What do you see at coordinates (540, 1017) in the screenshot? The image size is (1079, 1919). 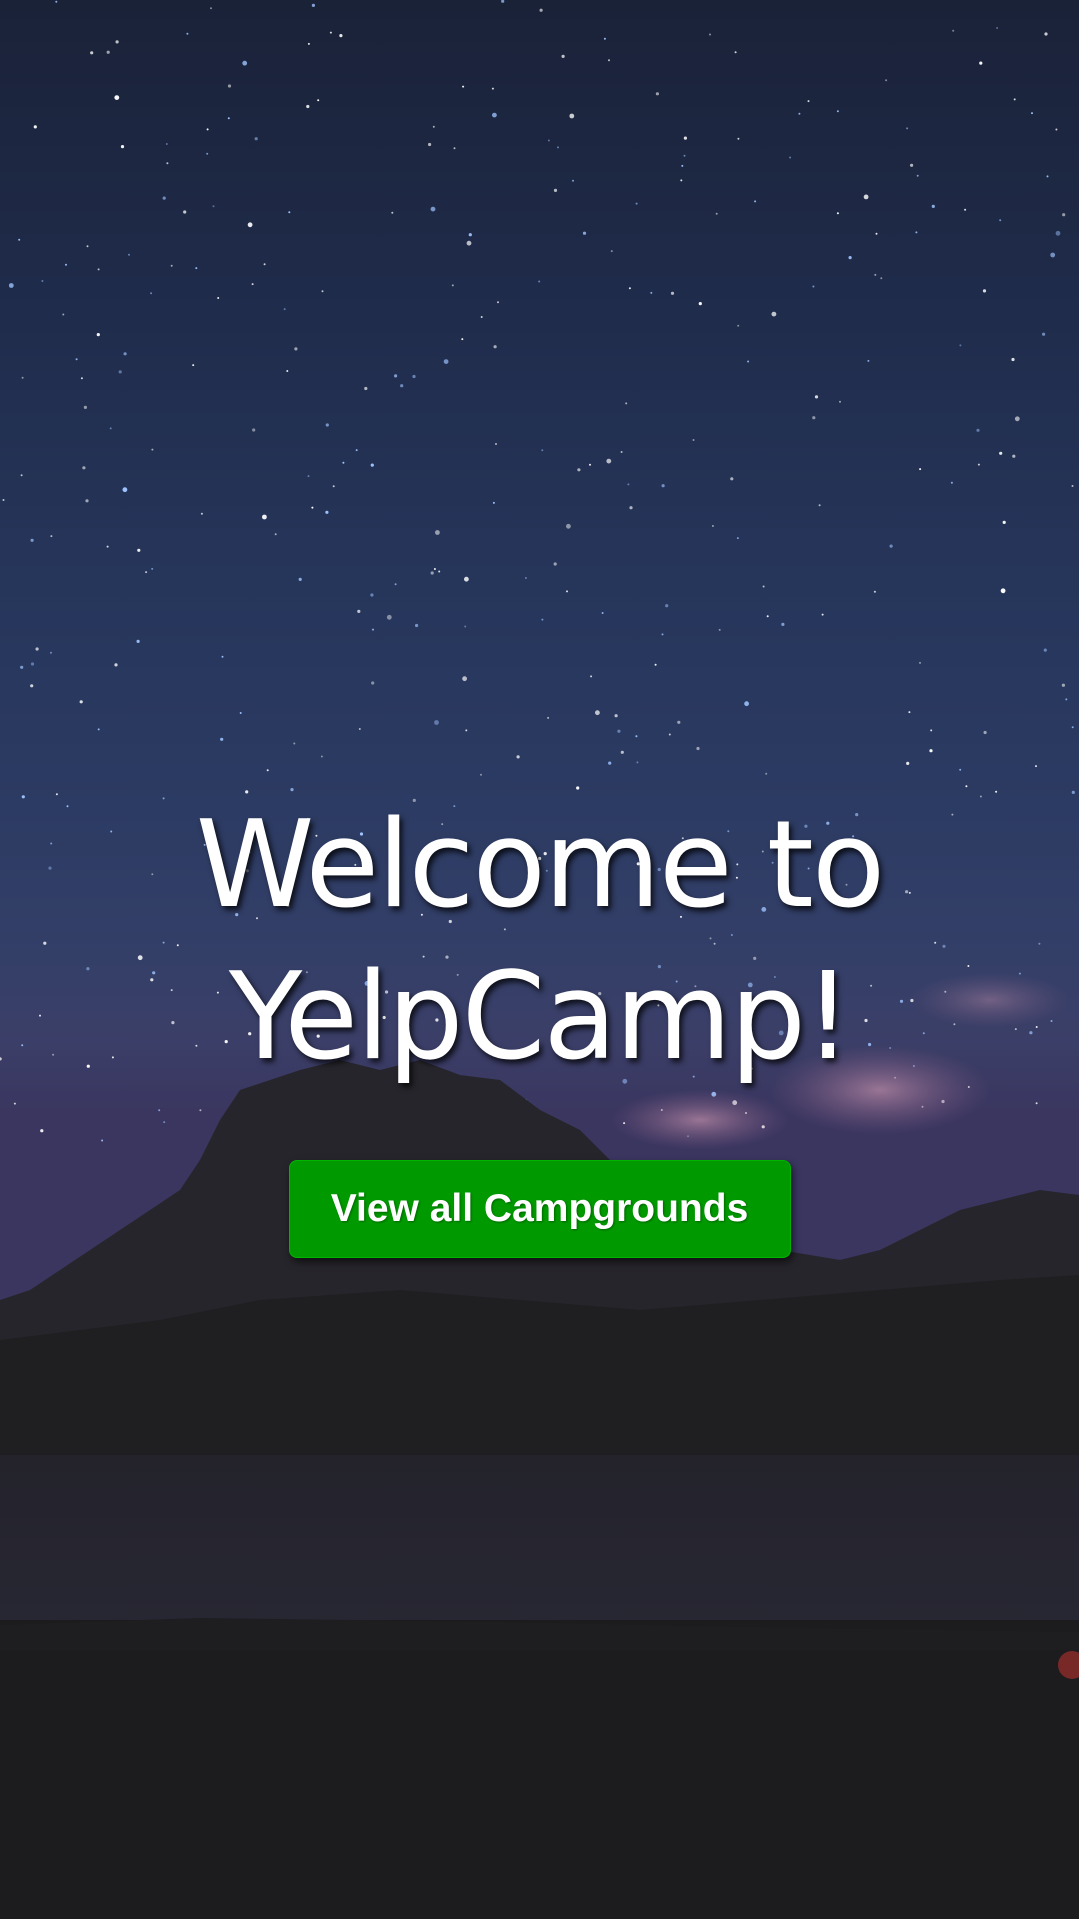 I see `hero-title-line2: YelpCamp!` at bounding box center [540, 1017].